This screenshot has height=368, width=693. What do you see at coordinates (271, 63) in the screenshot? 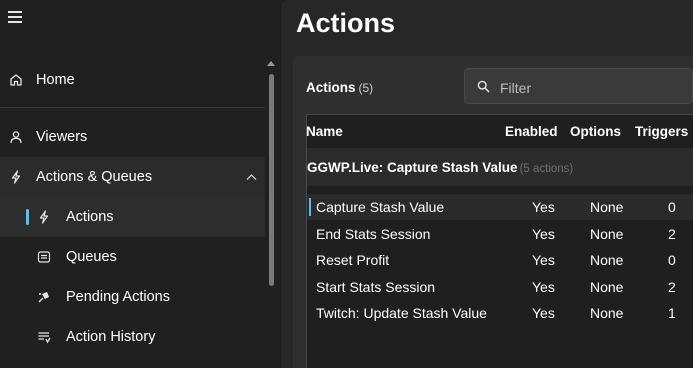
I see `scroll-up-arrow-icon` at bounding box center [271, 63].